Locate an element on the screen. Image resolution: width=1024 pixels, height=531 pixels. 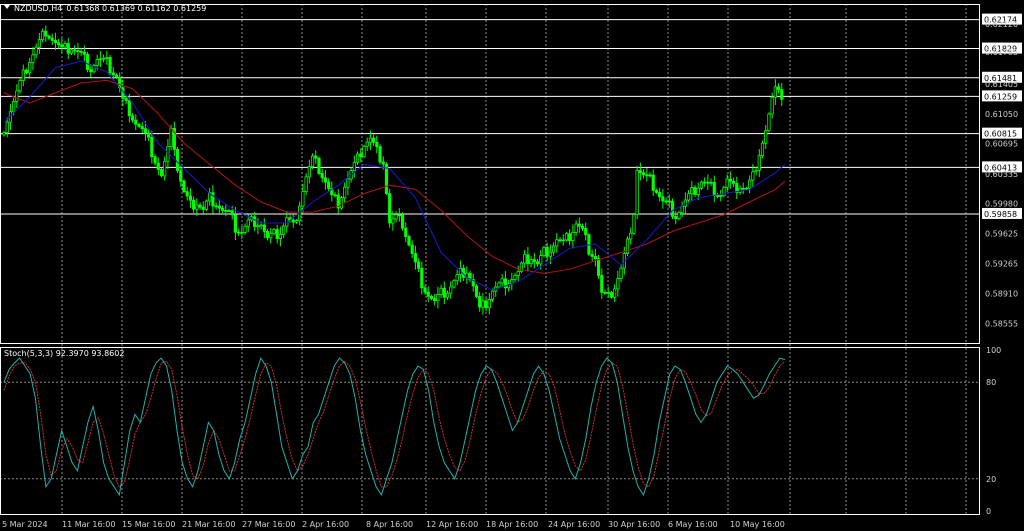
price-tick: 0.60695 is located at coordinates (1001, 144).